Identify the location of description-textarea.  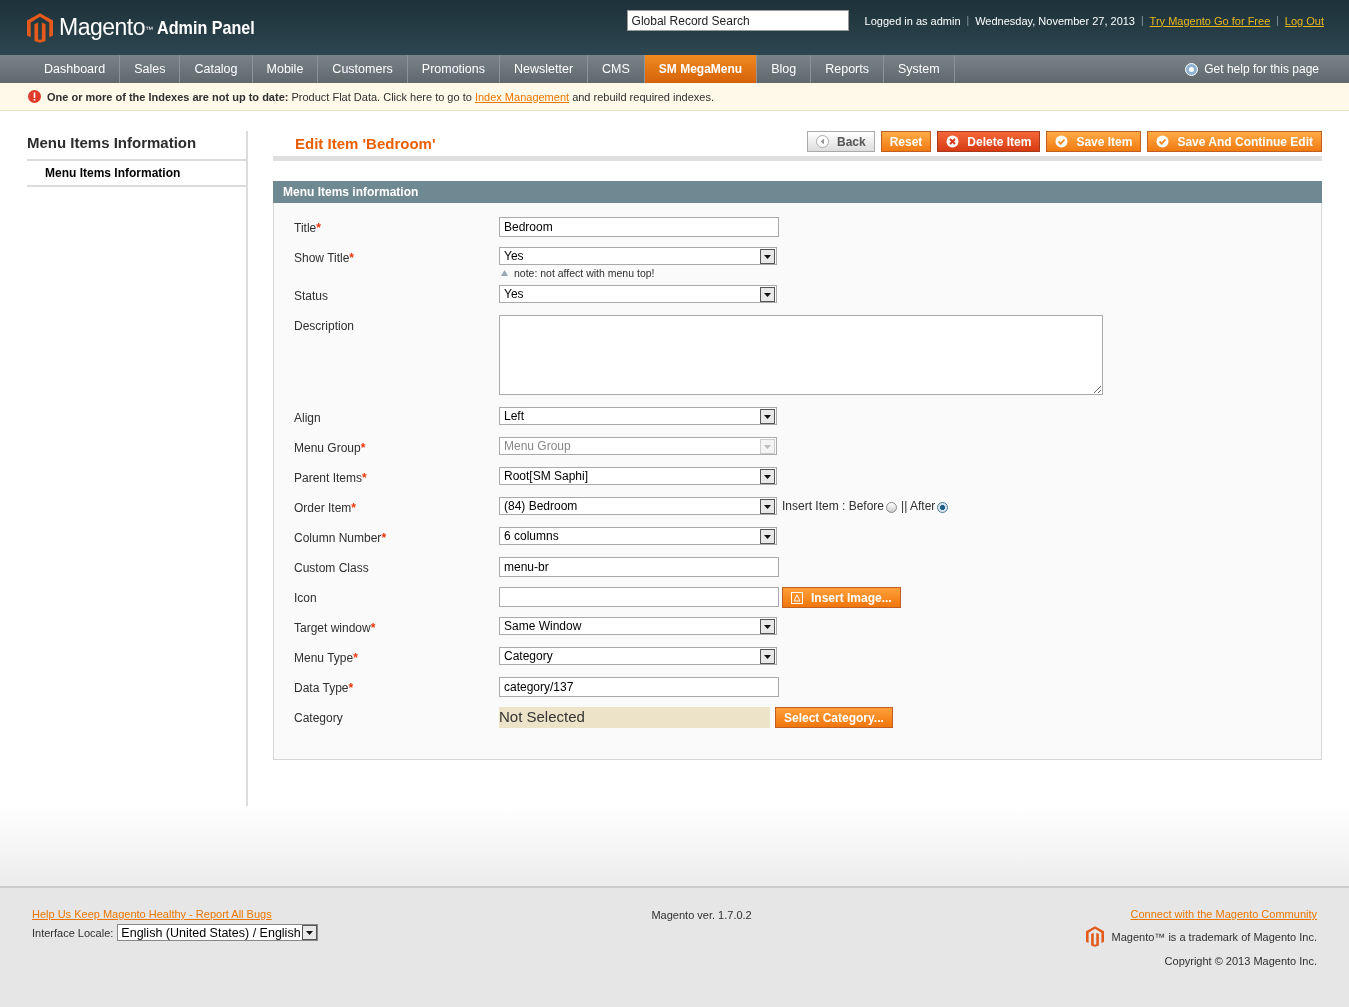
(801, 355).